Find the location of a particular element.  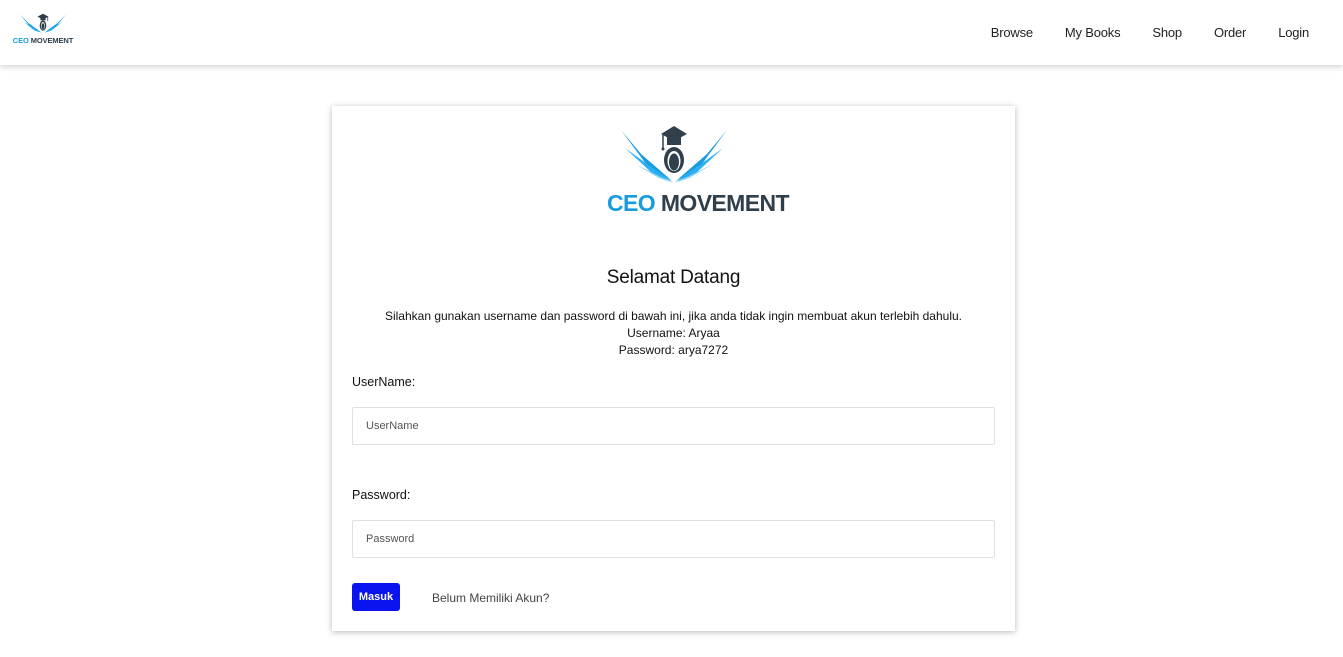

card-brand-name: CEO MOVEMENT is located at coordinates (698, 203).